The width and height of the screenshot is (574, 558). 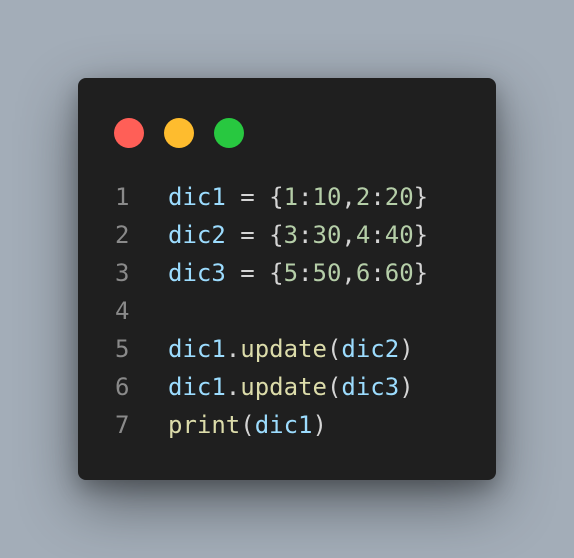 I want to click on code-line: 4, so click(x=287, y=311).